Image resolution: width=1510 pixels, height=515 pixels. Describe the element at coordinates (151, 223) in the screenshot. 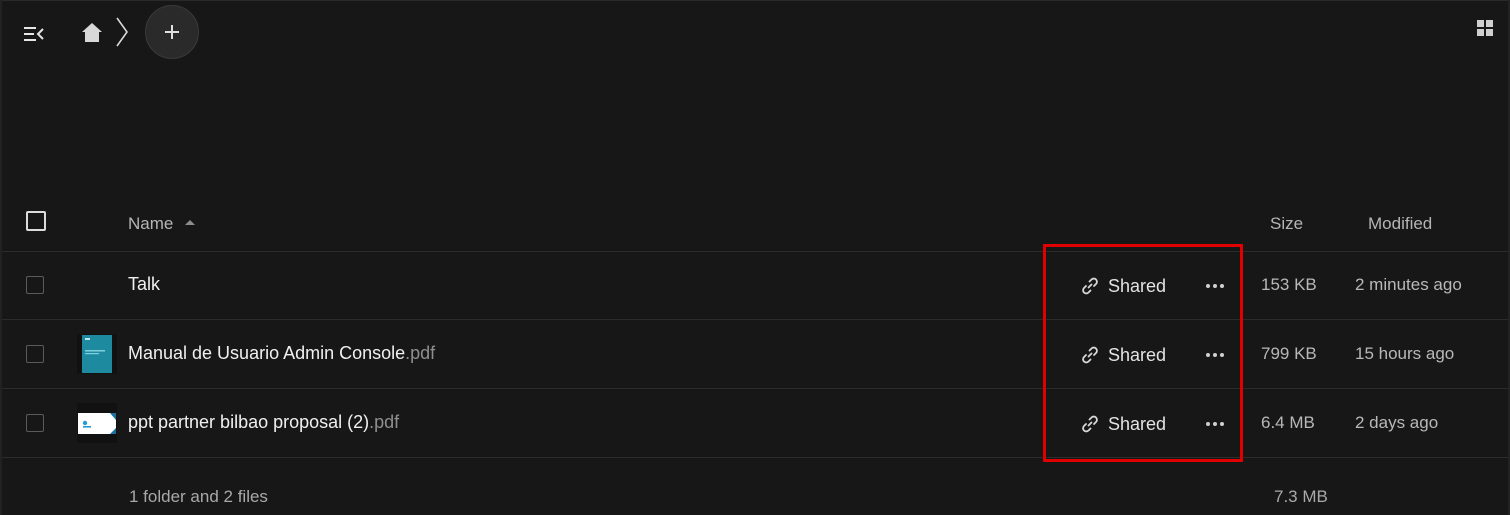

I see `column-name-label: Name` at that location.